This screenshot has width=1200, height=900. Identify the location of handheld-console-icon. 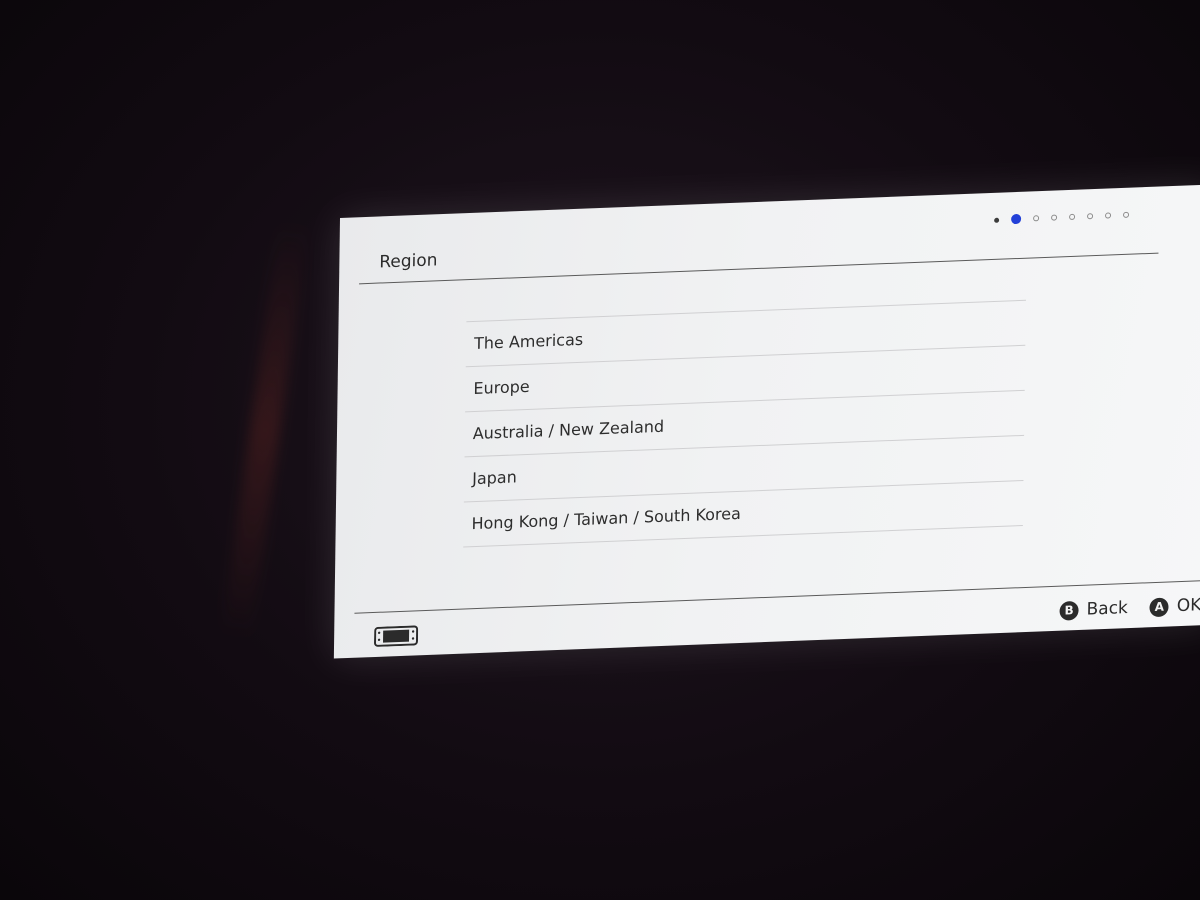
(396, 636).